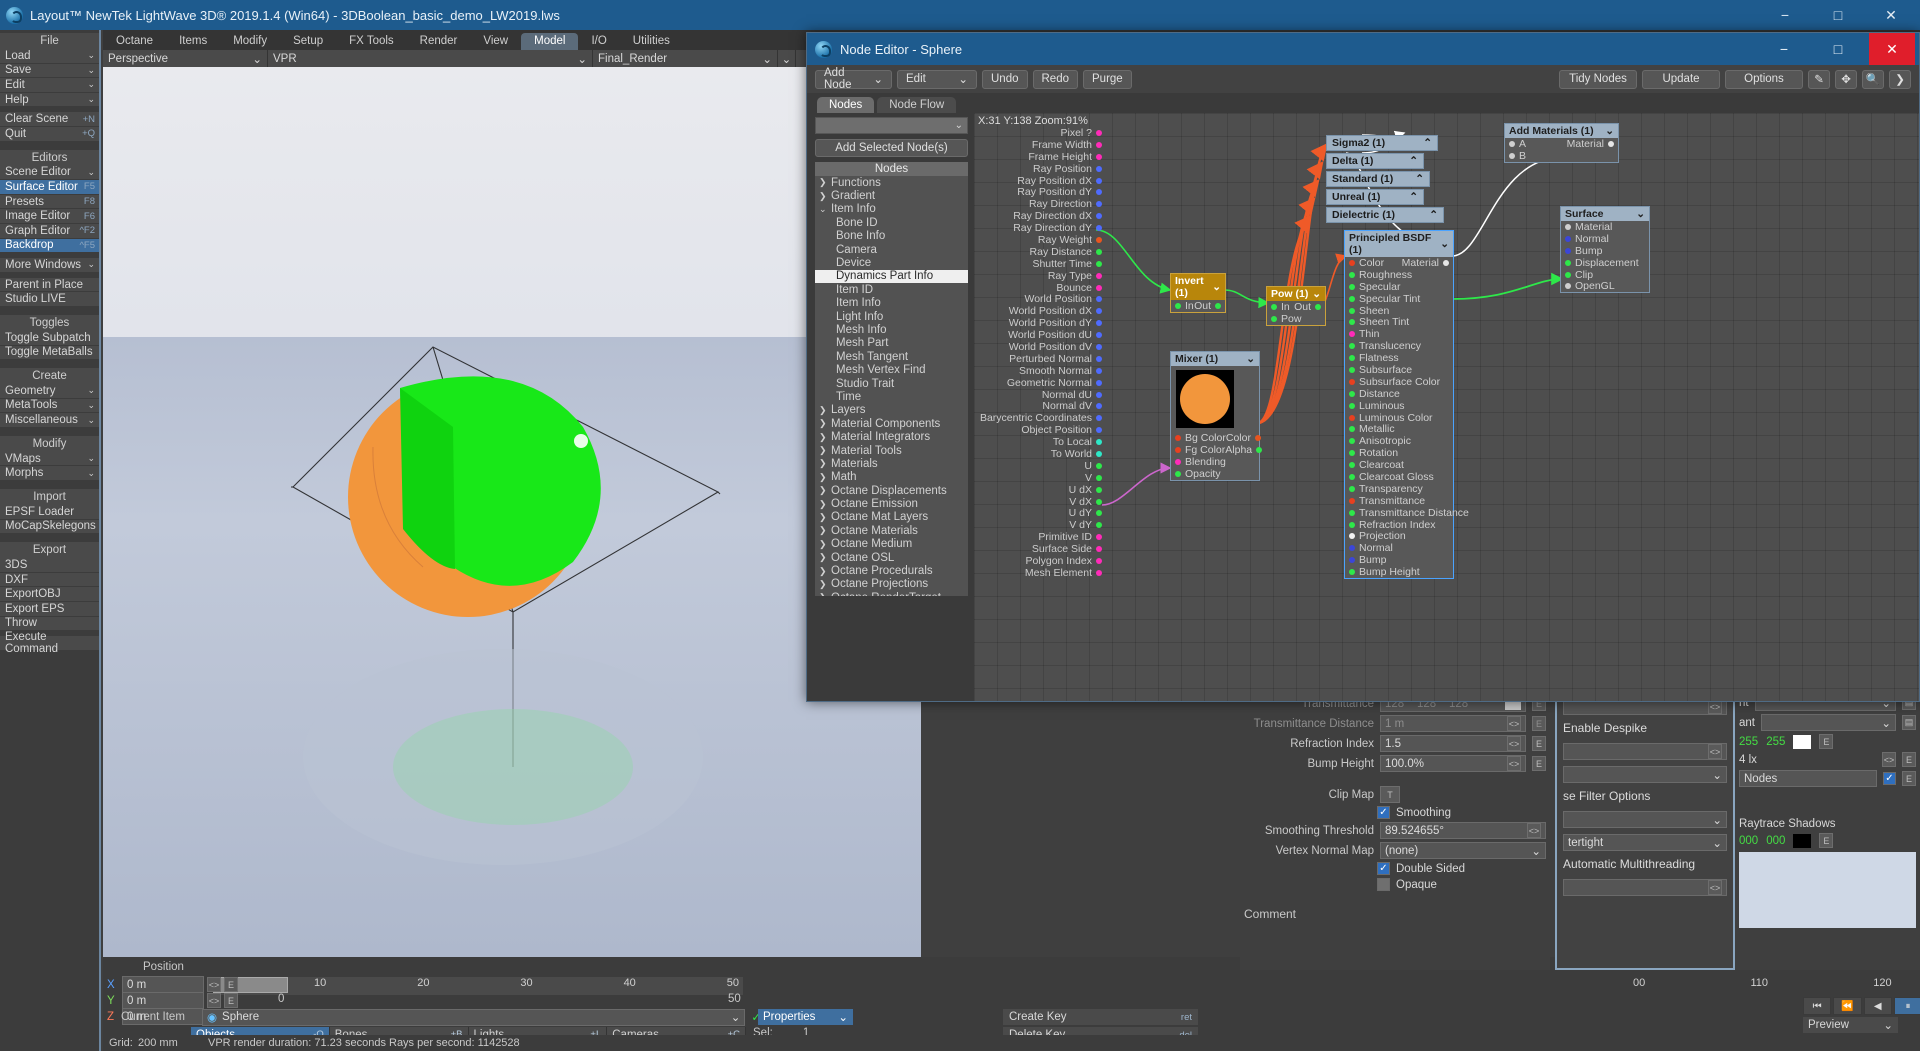 The height and width of the screenshot is (1051, 1920). Describe the element at coordinates (1399, 334) in the screenshot. I see `node-row: Thin` at that location.